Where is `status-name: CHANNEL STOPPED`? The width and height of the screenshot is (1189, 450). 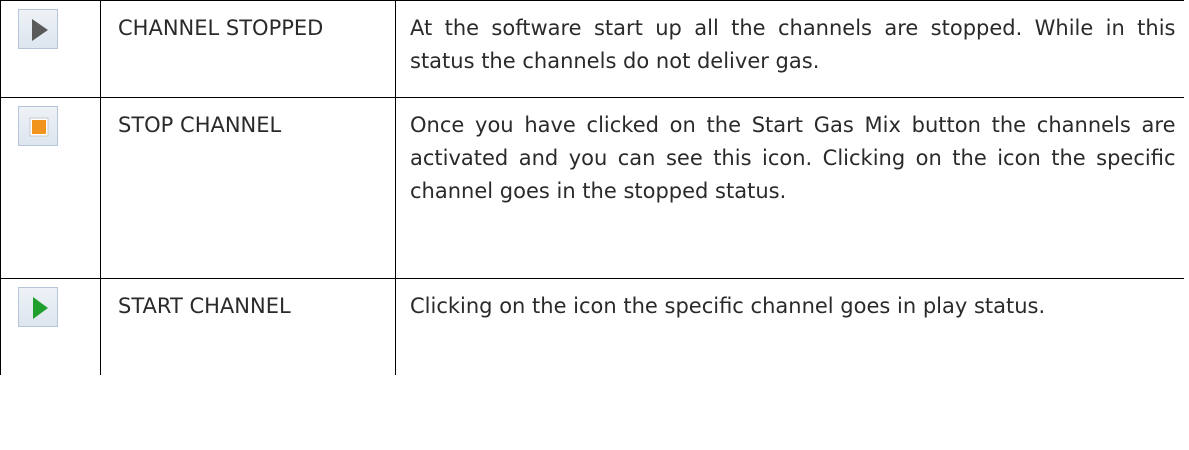 status-name: CHANNEL STOPPED is located at coordinates (248, 49).